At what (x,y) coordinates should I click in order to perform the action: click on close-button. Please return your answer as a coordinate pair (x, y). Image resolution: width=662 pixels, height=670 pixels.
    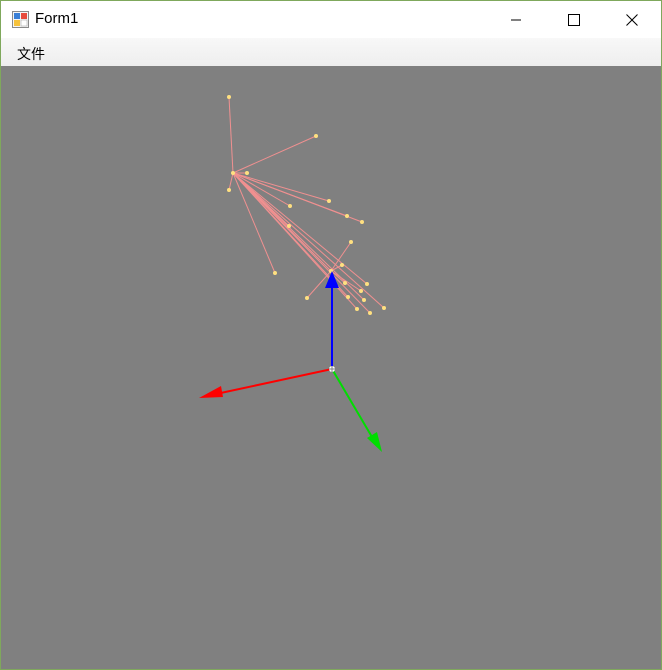
    Looking at the image, I should click on (632, 19).